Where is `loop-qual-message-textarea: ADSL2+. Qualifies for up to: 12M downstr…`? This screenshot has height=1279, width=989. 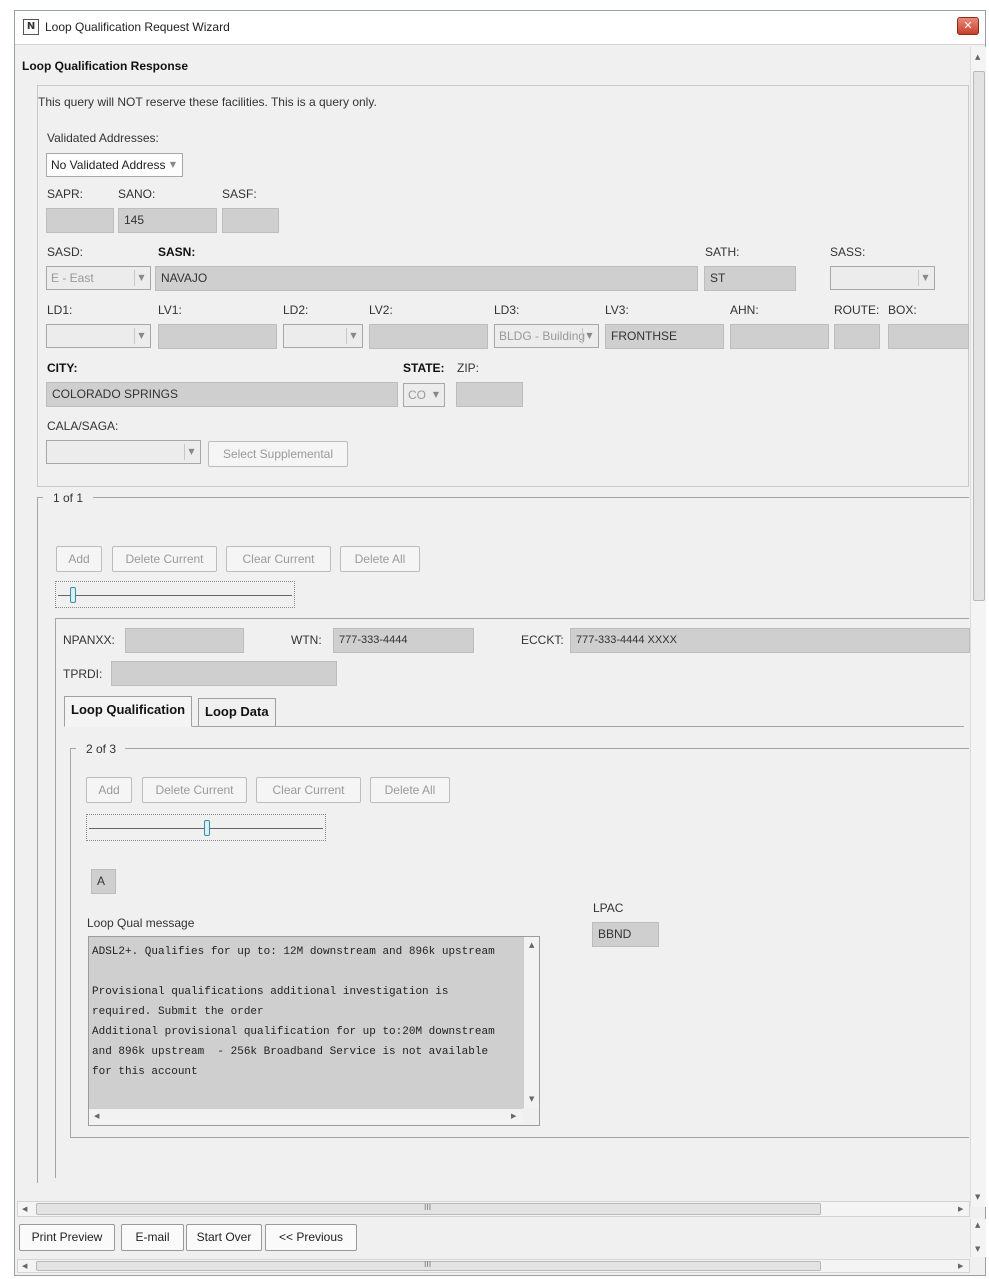
loop-qual-message-textarea: ADSL2+. Qualifies for up to: 12M downstr… is located at coordinates (314, 1031).